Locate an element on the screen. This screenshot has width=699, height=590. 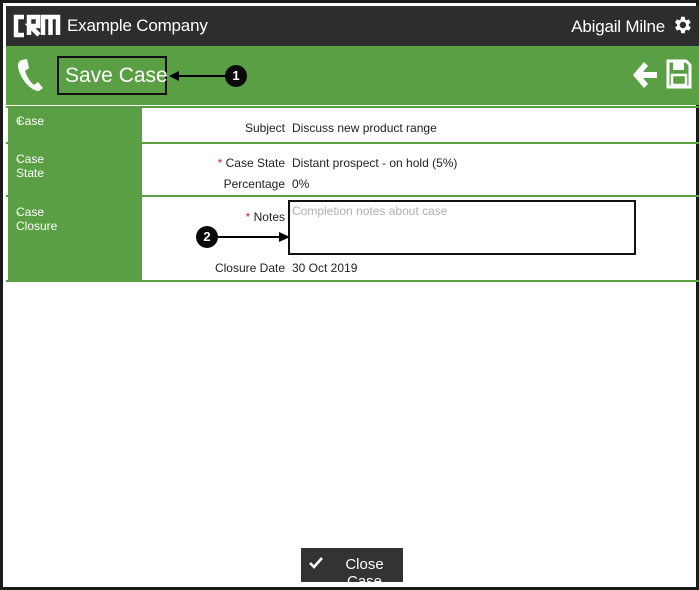
company-name: Example Company is located at coordinates (137, 26).